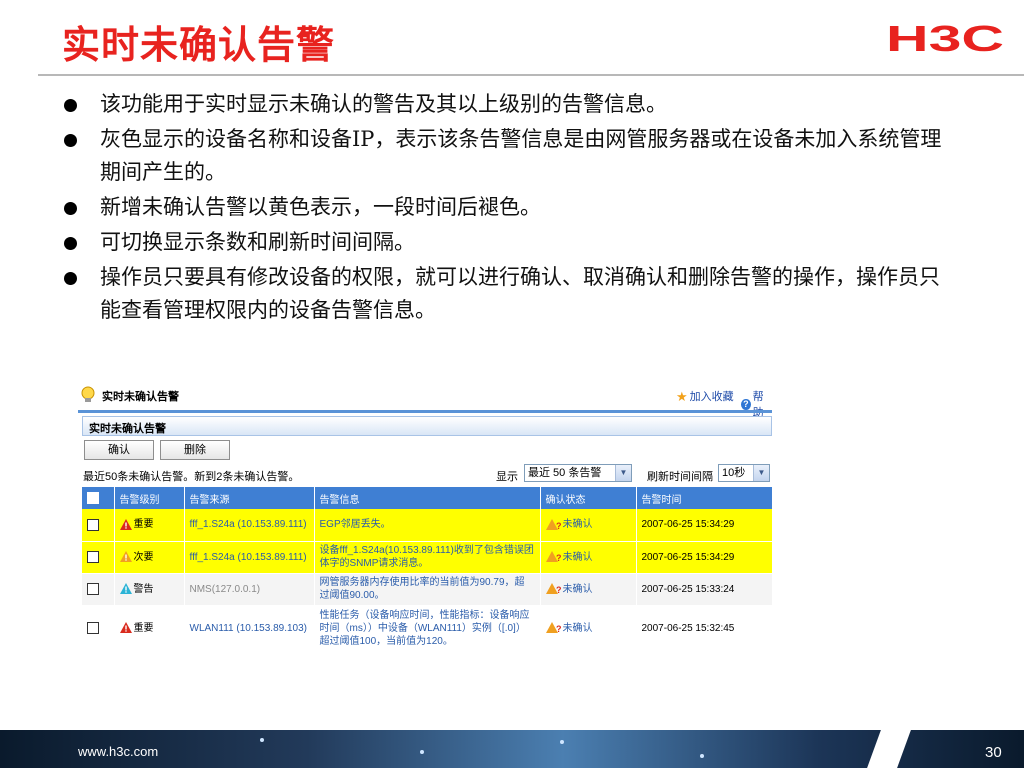 This screenshot has height=768, width=1024. I want to click on window-header: 实时未确认告警 ★ 加入收藏 ? 帮助, so click(425, 399).